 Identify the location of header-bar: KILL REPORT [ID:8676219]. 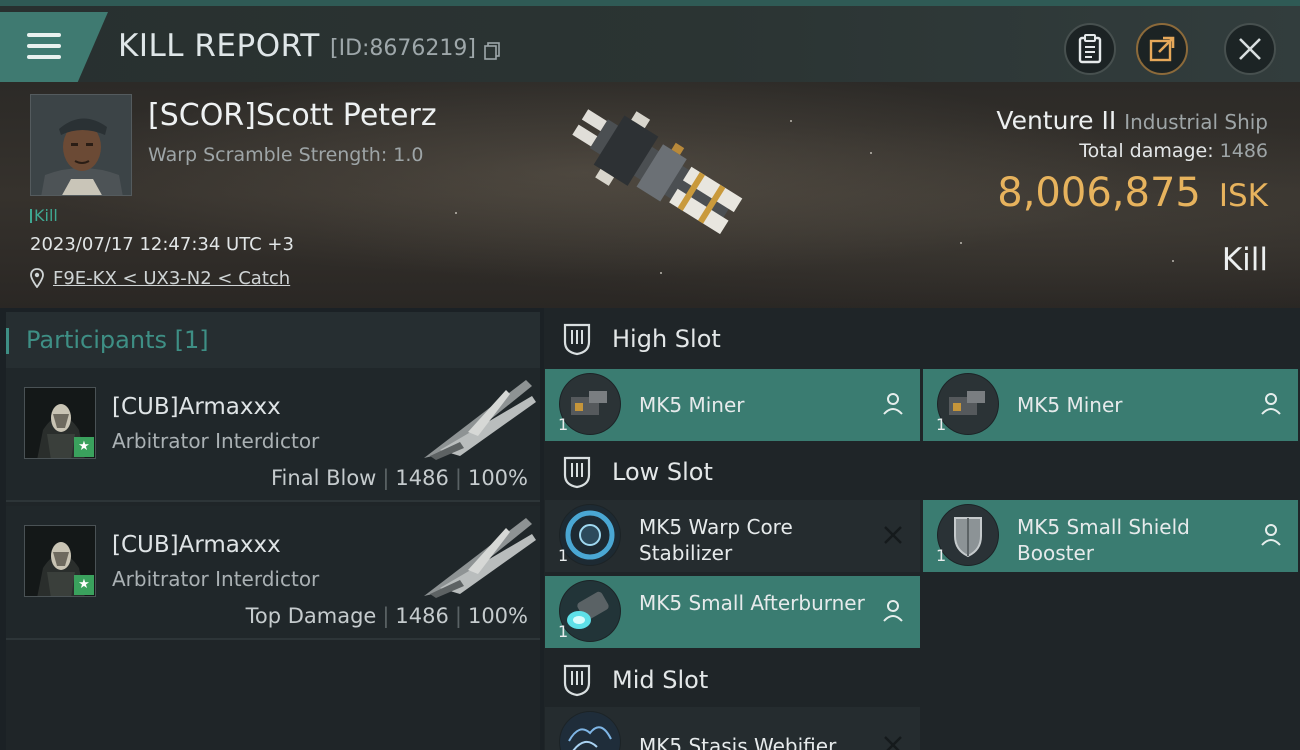
(650, 44).